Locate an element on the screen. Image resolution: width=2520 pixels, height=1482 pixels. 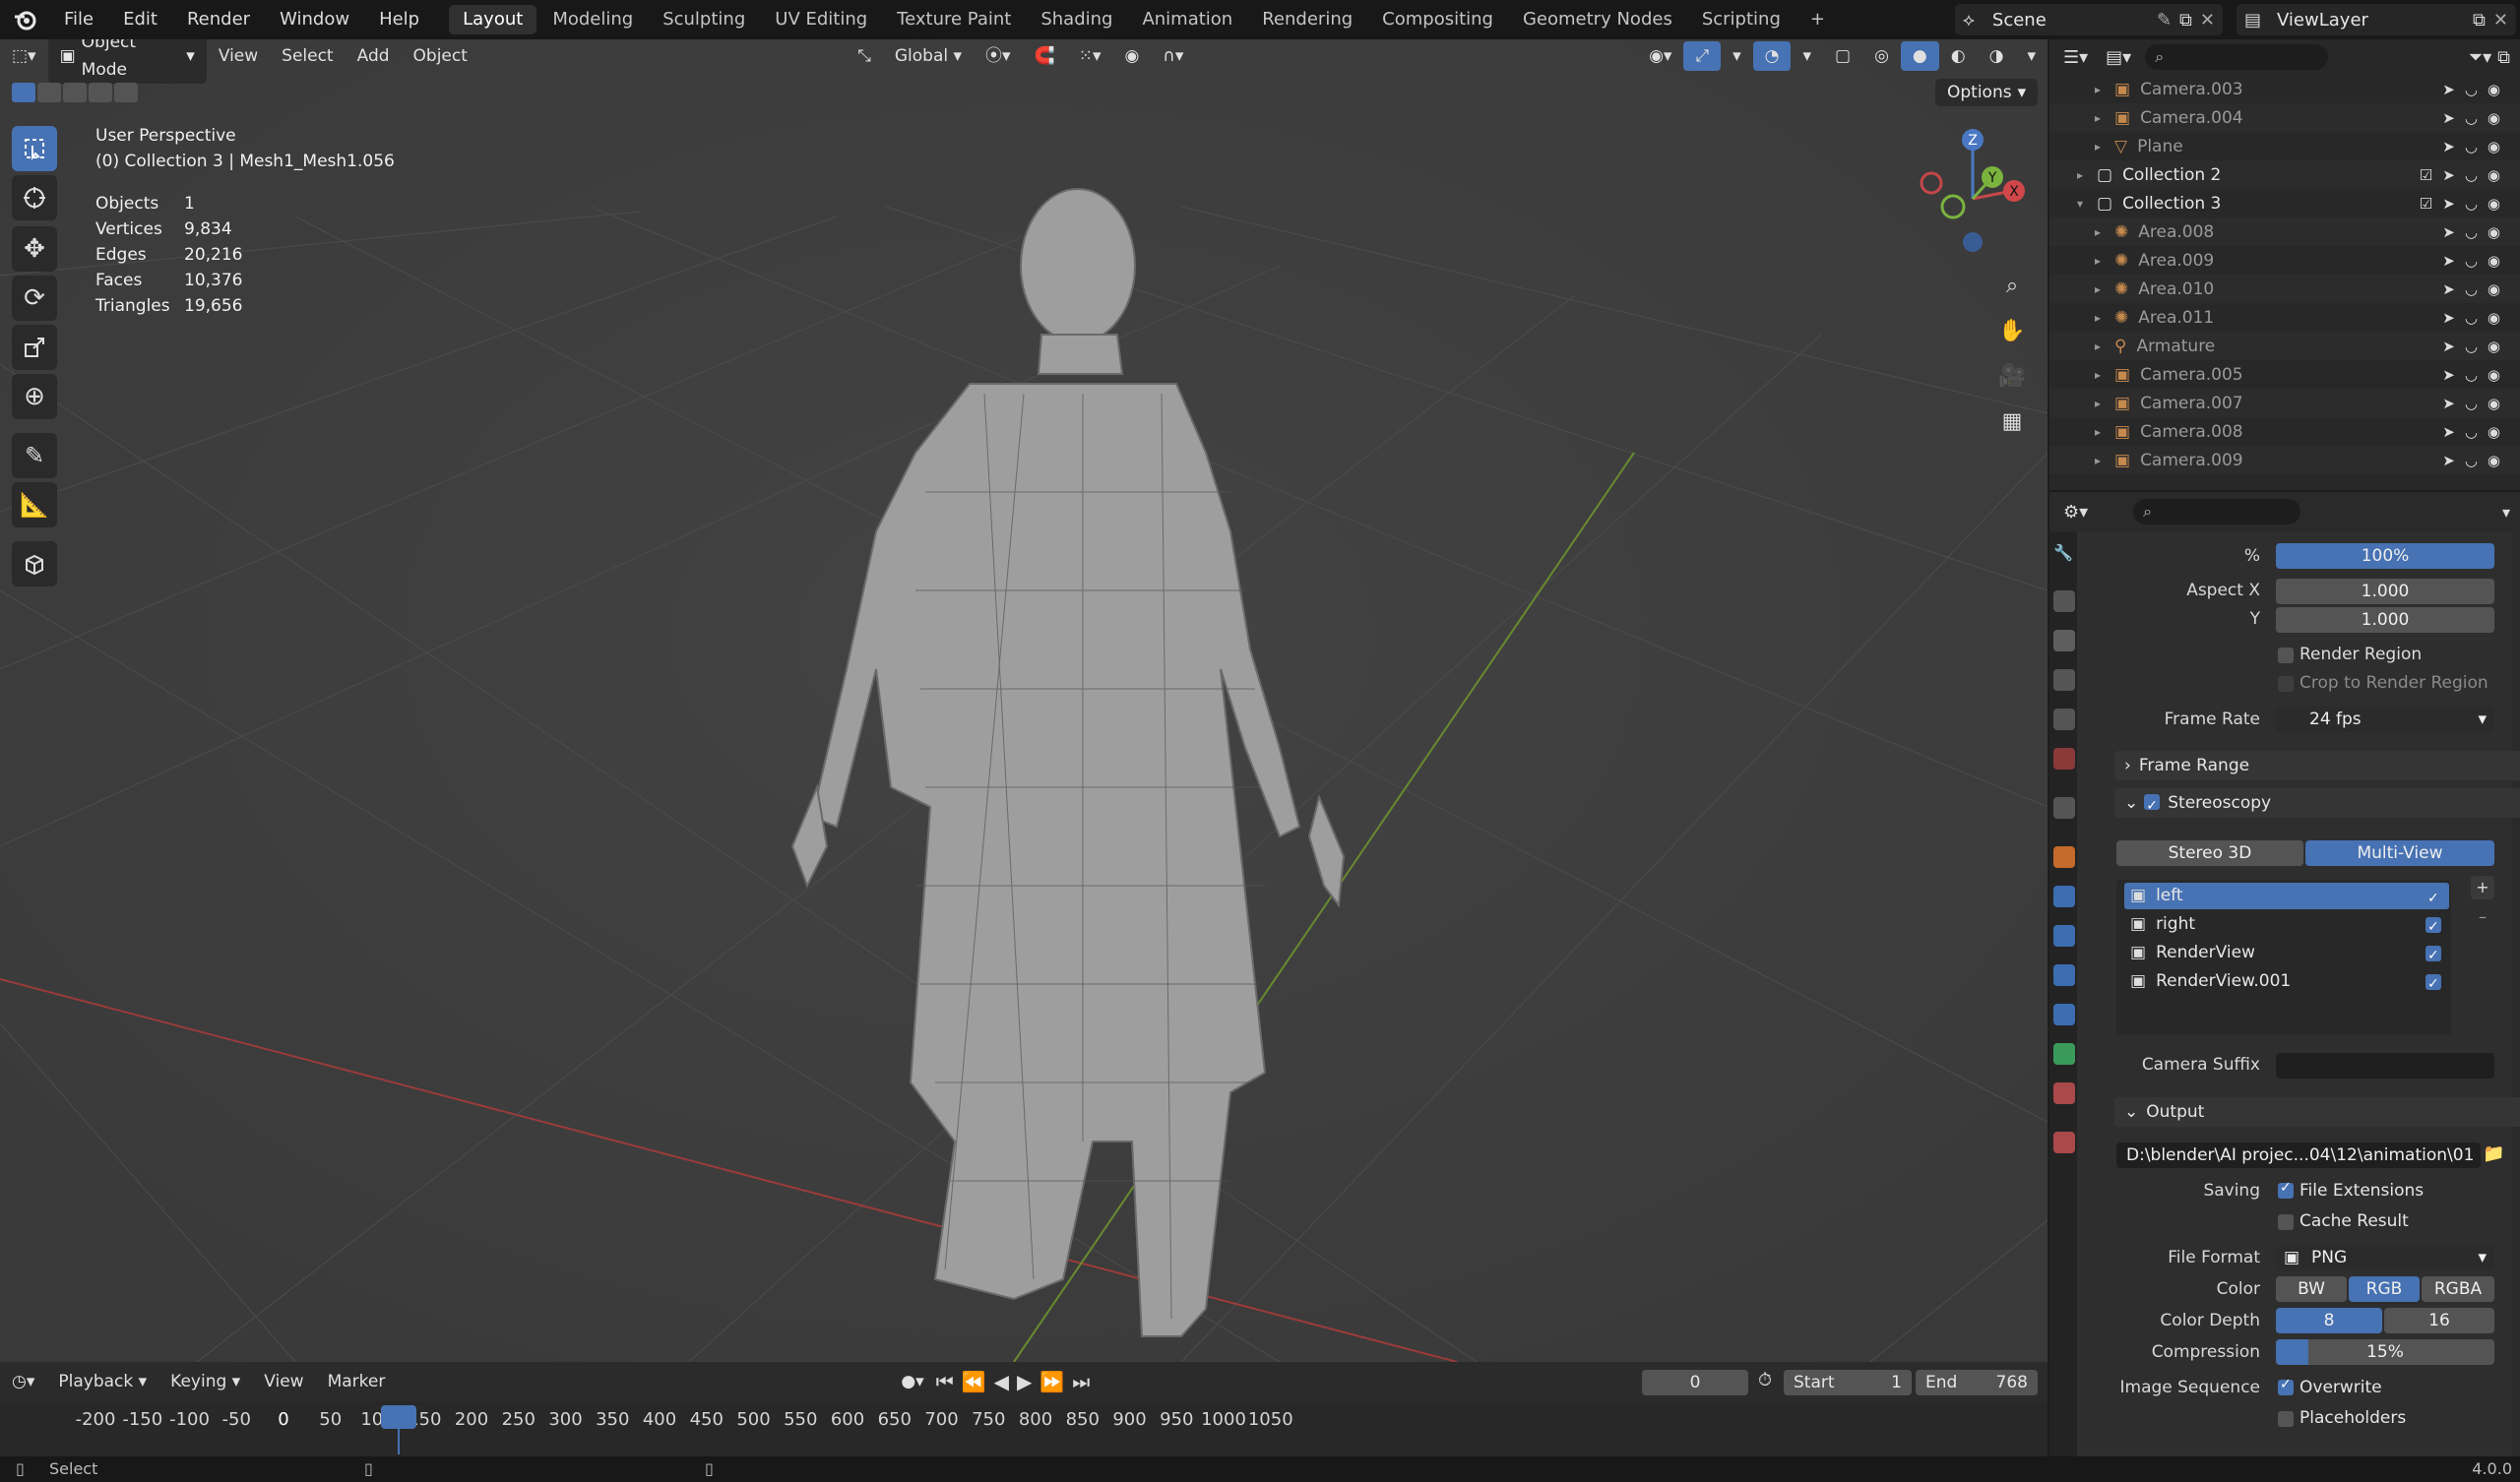
blender-logo-icon is located at coordinates (24, 20).